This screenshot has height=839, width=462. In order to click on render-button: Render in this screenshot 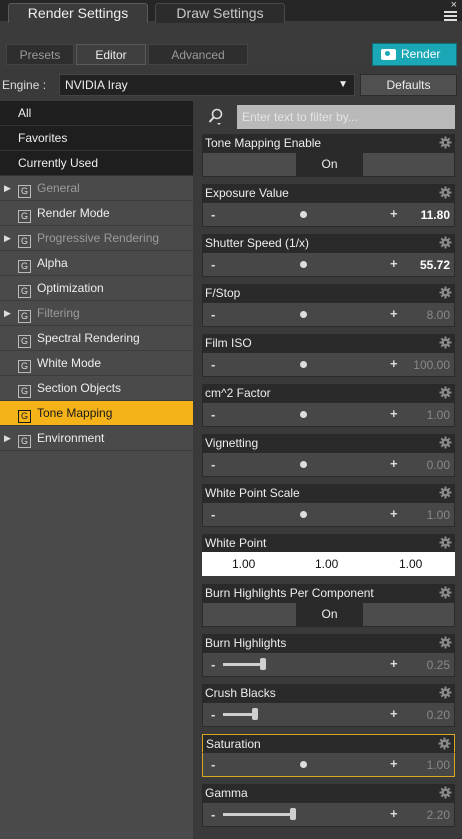, I will do `click(414, 54)`.